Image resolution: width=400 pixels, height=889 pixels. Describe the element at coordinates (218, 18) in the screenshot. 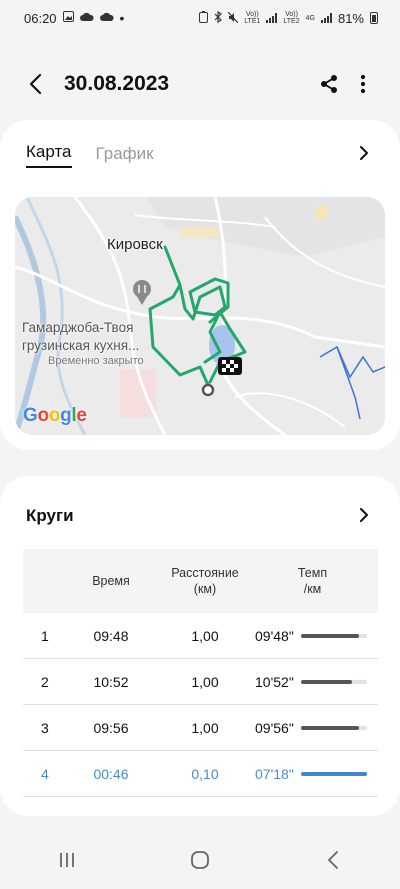

I see `bluetooth-icon` at that location.